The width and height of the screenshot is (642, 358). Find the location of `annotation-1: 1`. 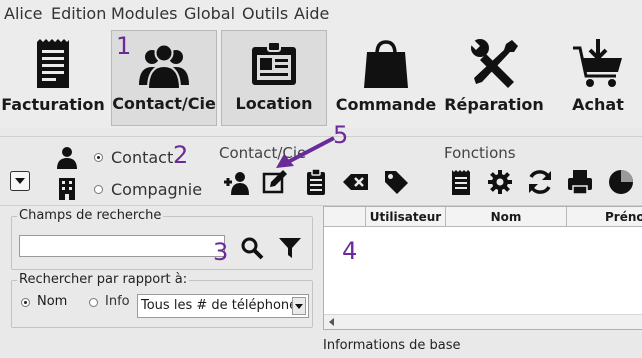

annotation-1: 1 is located at coordinates (124, 46).